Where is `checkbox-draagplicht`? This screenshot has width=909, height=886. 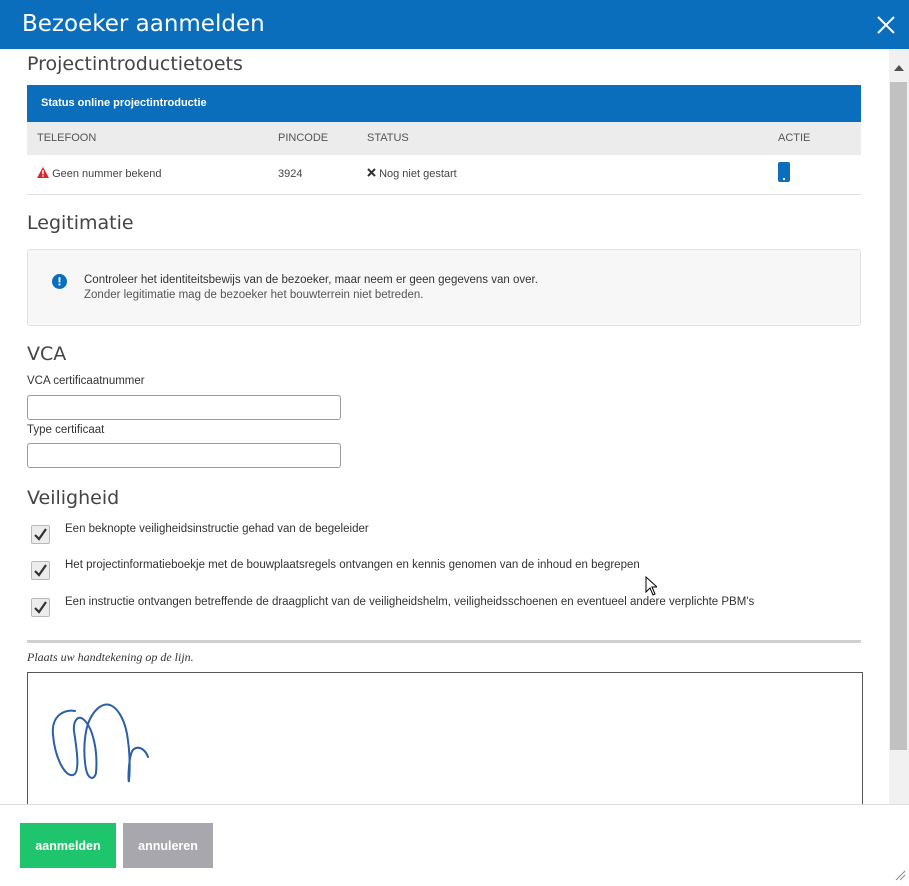 checkbox-draagplicht is located at coordinates (40, 607).